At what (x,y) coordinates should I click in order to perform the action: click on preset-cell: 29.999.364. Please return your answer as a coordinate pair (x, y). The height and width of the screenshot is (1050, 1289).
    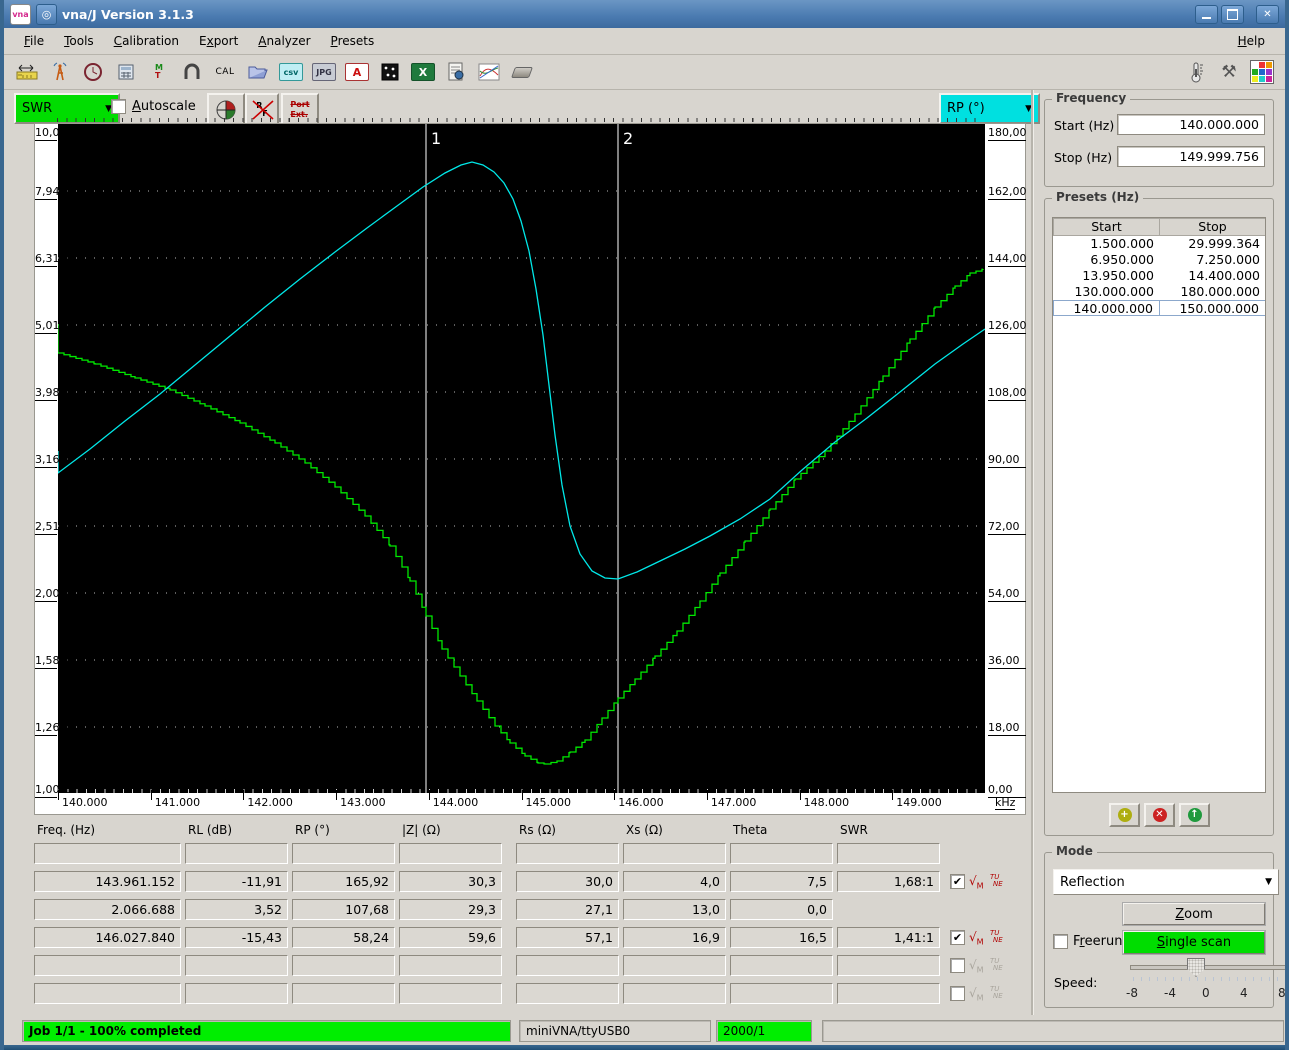
    Looking at the image, I should click on (1212, 244).